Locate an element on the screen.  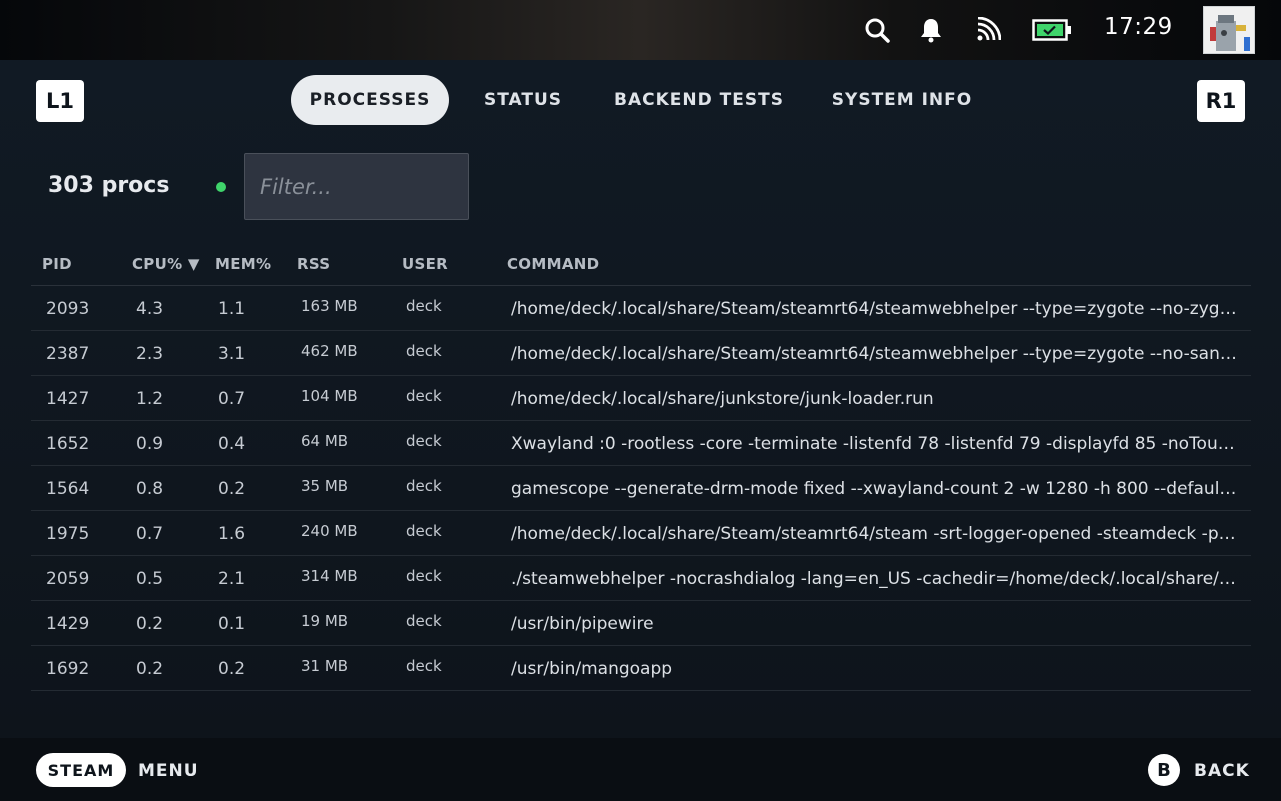
table-header: PID CPU% ▼ MEM% RSS USER COMMAND is located at coordinates (641, 265).